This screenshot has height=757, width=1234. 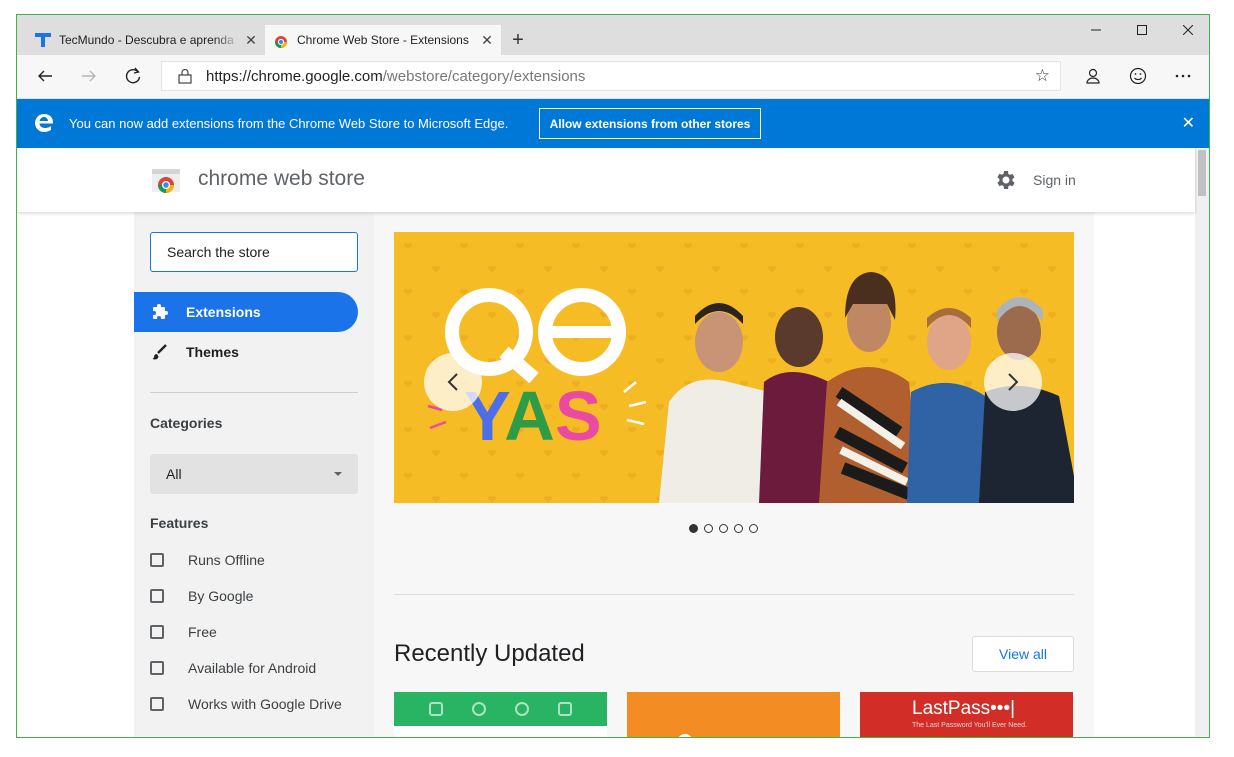 I want to click on lock-icon, so click(x=185, y=76).